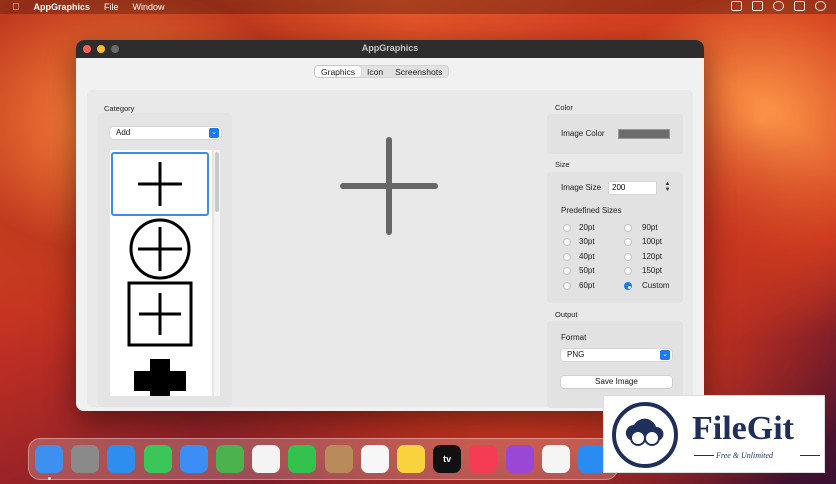 Image resolution: width=836 pixels, height=484 pixels. I want to click on category-select: Add ⌄, so click(165, 133).